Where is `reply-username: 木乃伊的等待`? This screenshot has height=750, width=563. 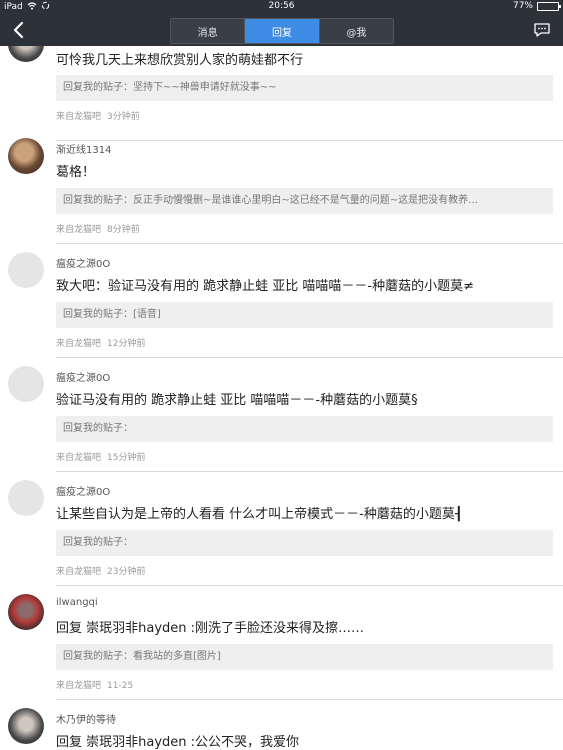
reply-username: 木乃伊的等待 is located at coordinates (86, 718).